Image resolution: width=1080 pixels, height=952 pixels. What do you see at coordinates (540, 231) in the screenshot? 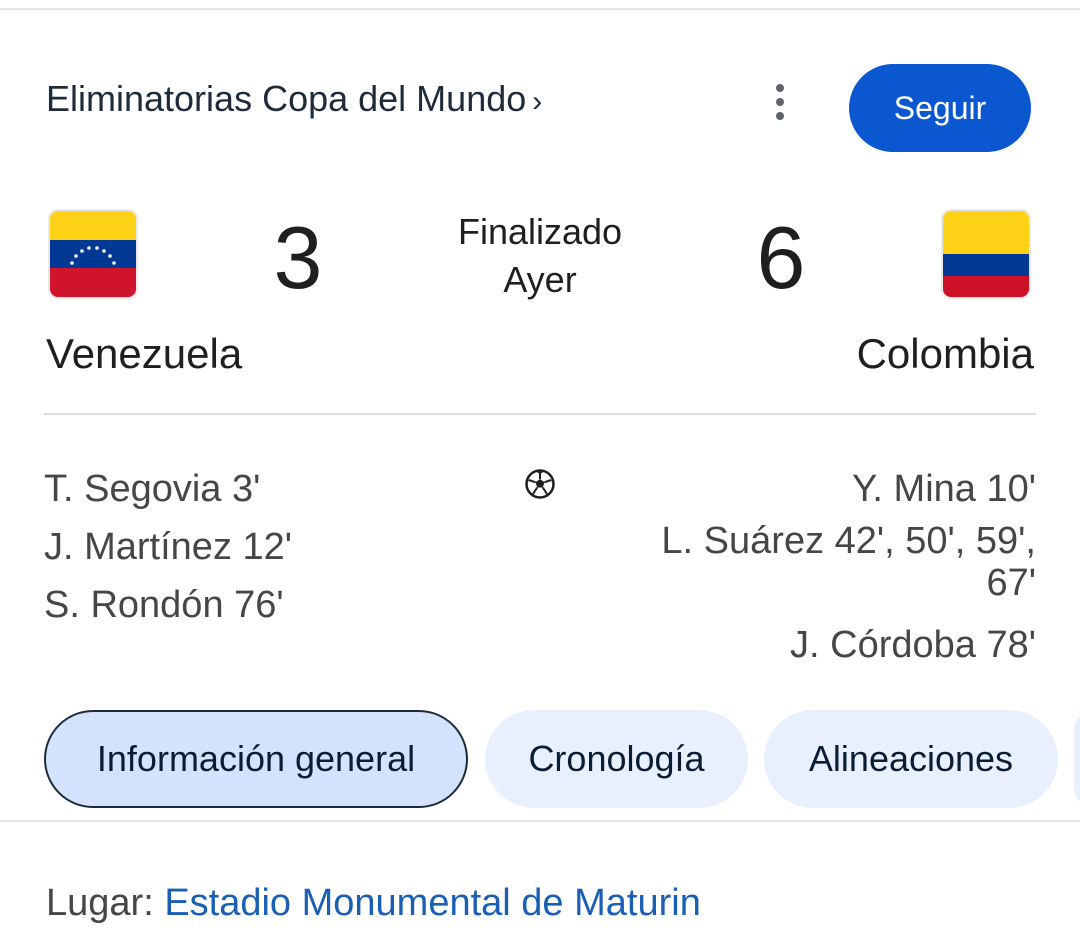
I see `match-status-text: Finalizado` at bounding box center [540, 231].